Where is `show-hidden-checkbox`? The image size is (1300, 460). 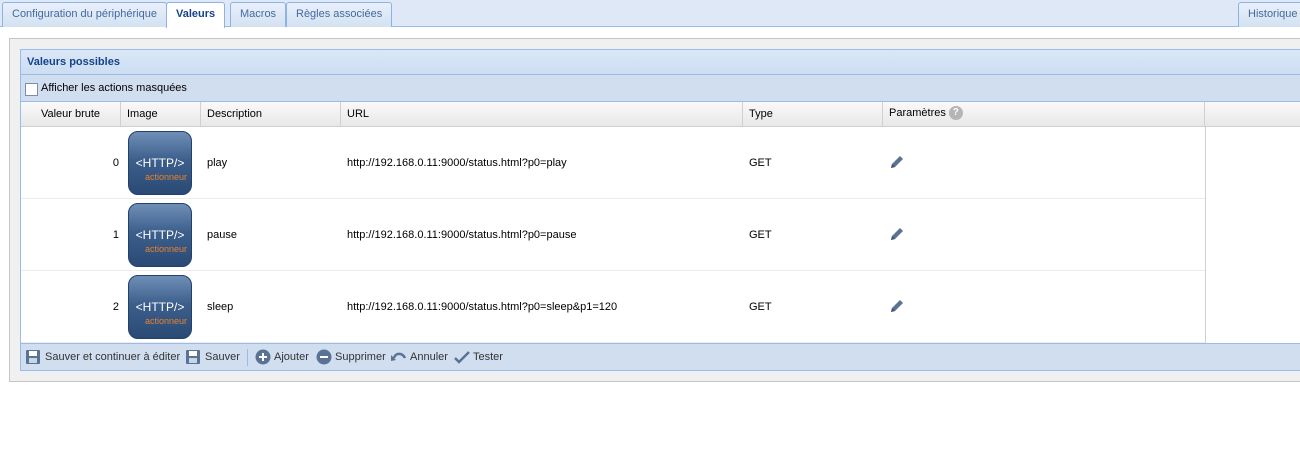 show-hidden-checkbox is located at coordinates (31, 89).